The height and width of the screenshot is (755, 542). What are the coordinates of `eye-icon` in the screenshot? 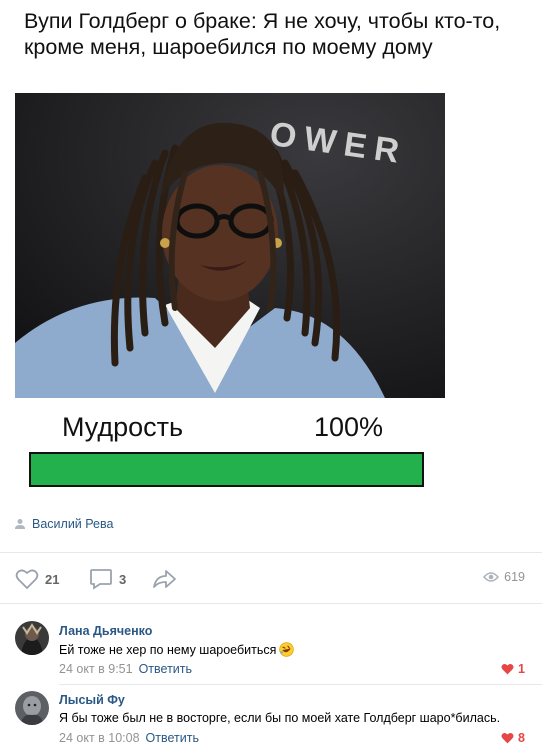 It's located at (491, 577).